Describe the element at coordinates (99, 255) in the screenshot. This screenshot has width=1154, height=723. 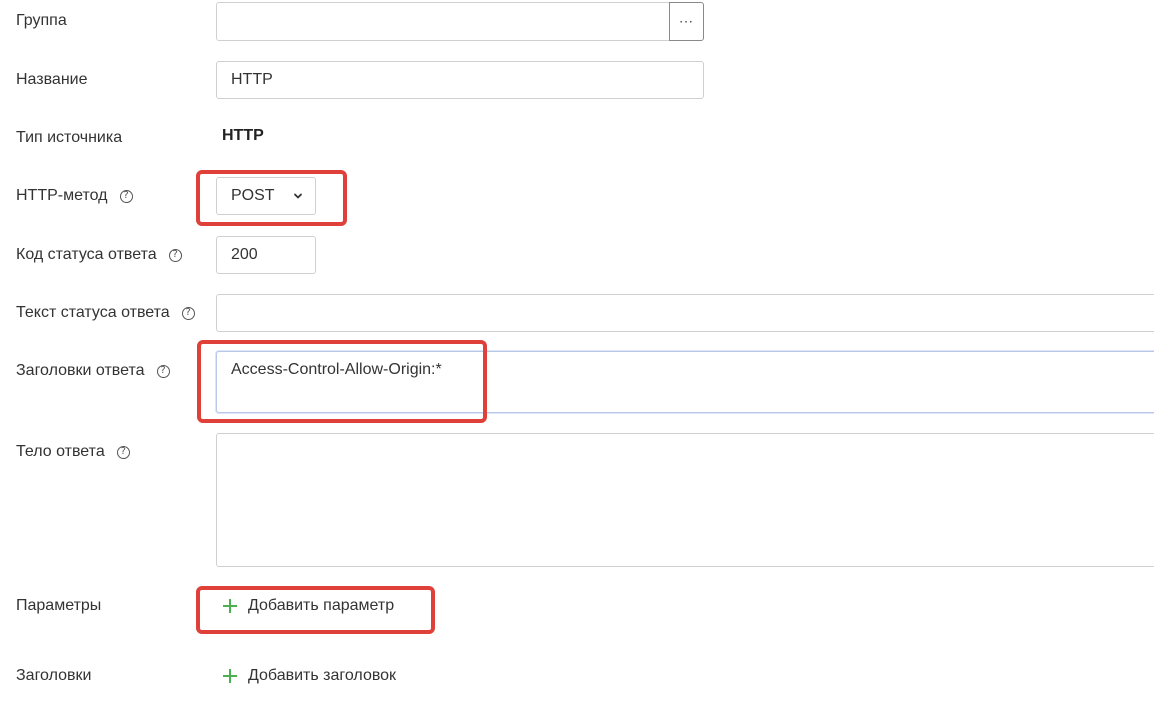
I see `status-code-label: Код статуса ответа ?` at that location.